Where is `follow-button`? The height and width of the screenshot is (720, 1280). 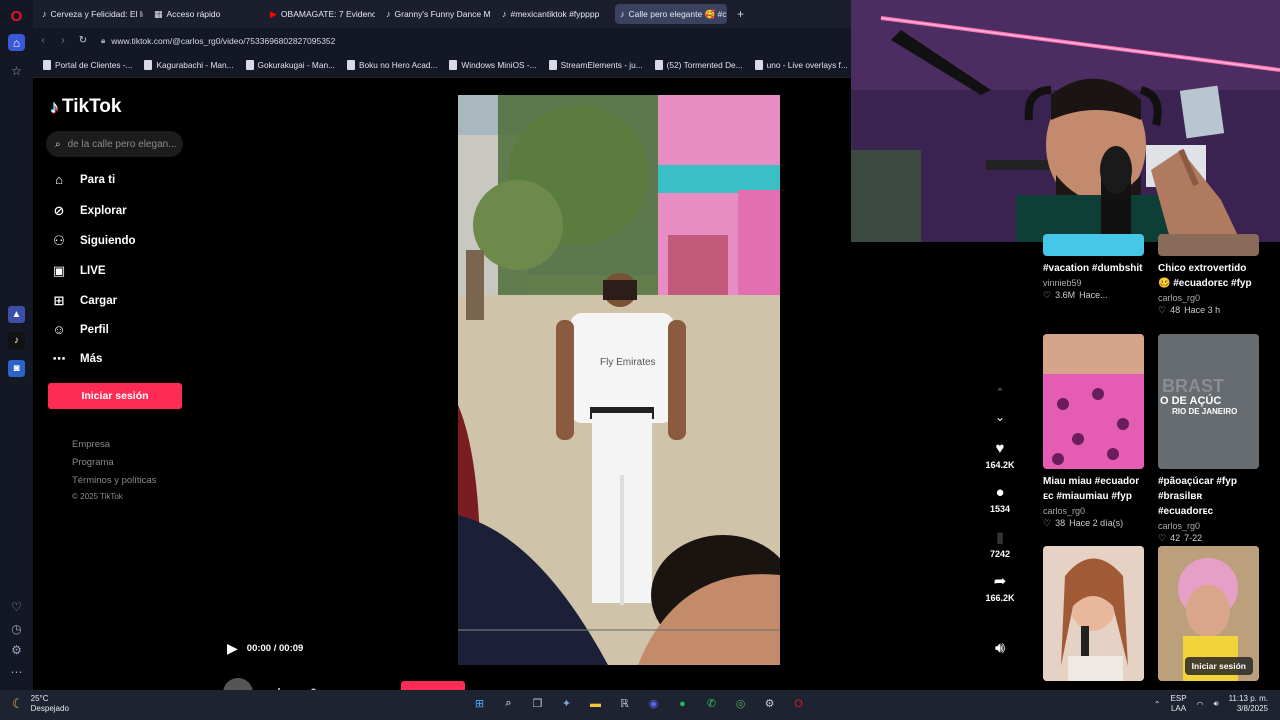 follow-button is located at coordinates (433, 685).